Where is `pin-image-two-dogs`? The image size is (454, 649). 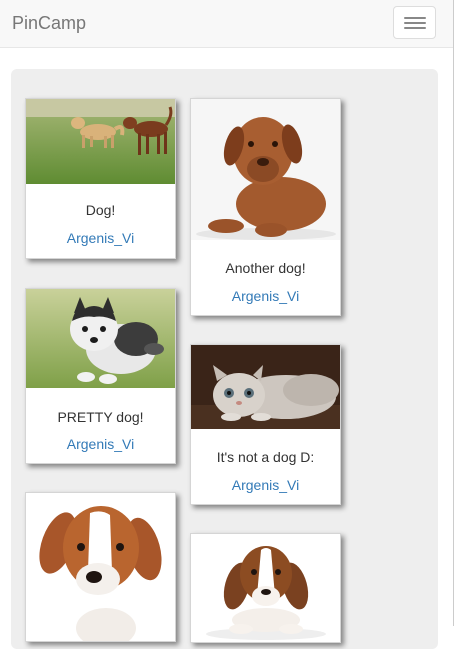
pin-image-two-dogs is located at coordinates (100, 141).